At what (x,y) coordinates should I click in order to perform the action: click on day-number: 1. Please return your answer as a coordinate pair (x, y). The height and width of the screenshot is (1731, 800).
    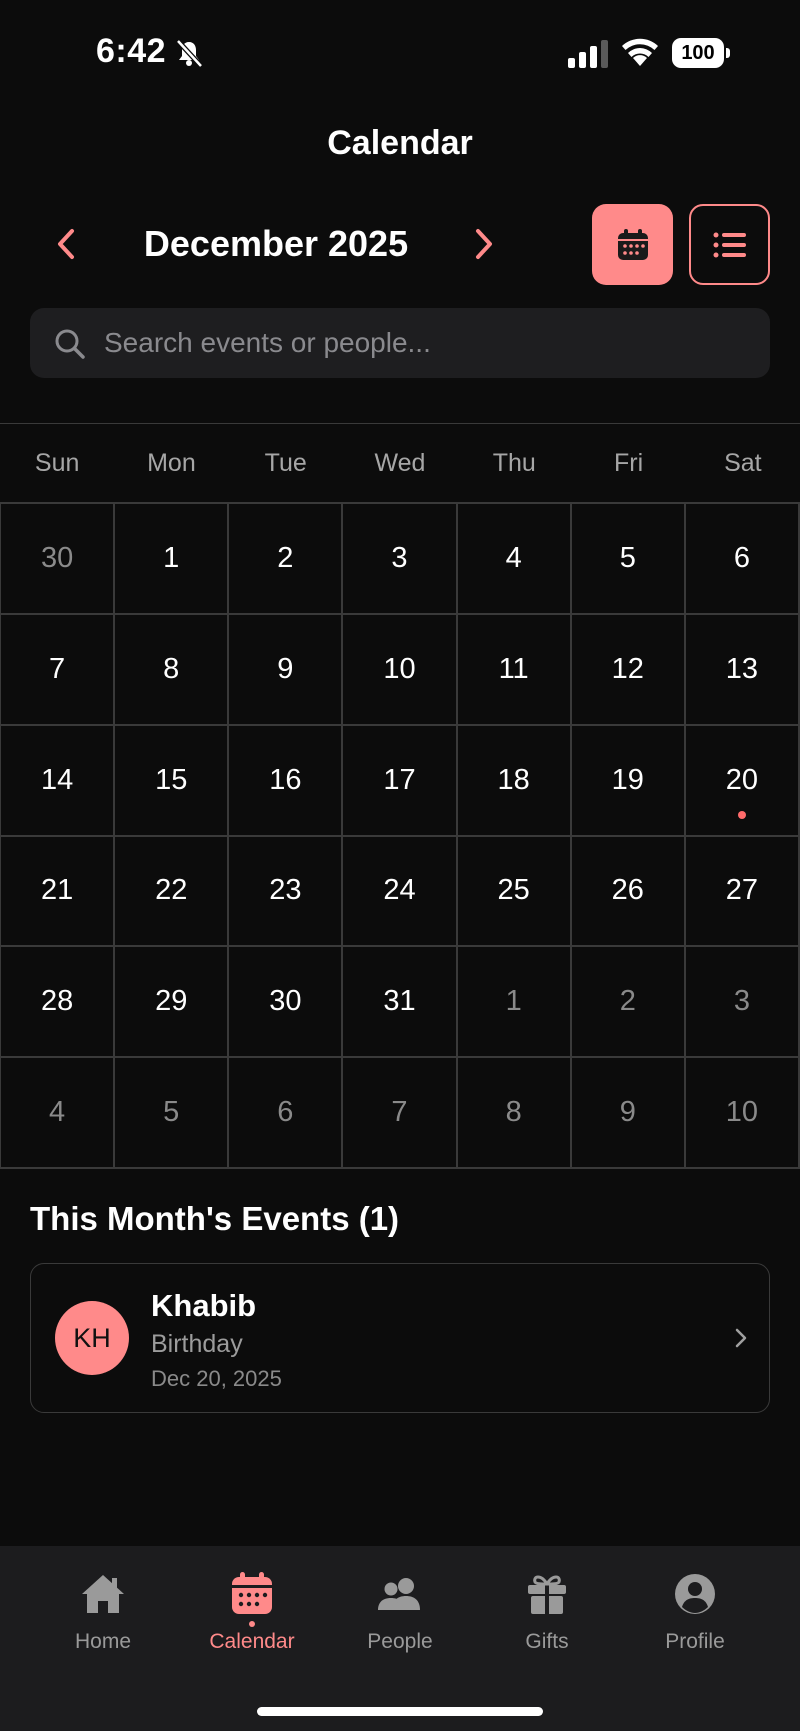
    Looking at the image, I should click on (513, 1001).